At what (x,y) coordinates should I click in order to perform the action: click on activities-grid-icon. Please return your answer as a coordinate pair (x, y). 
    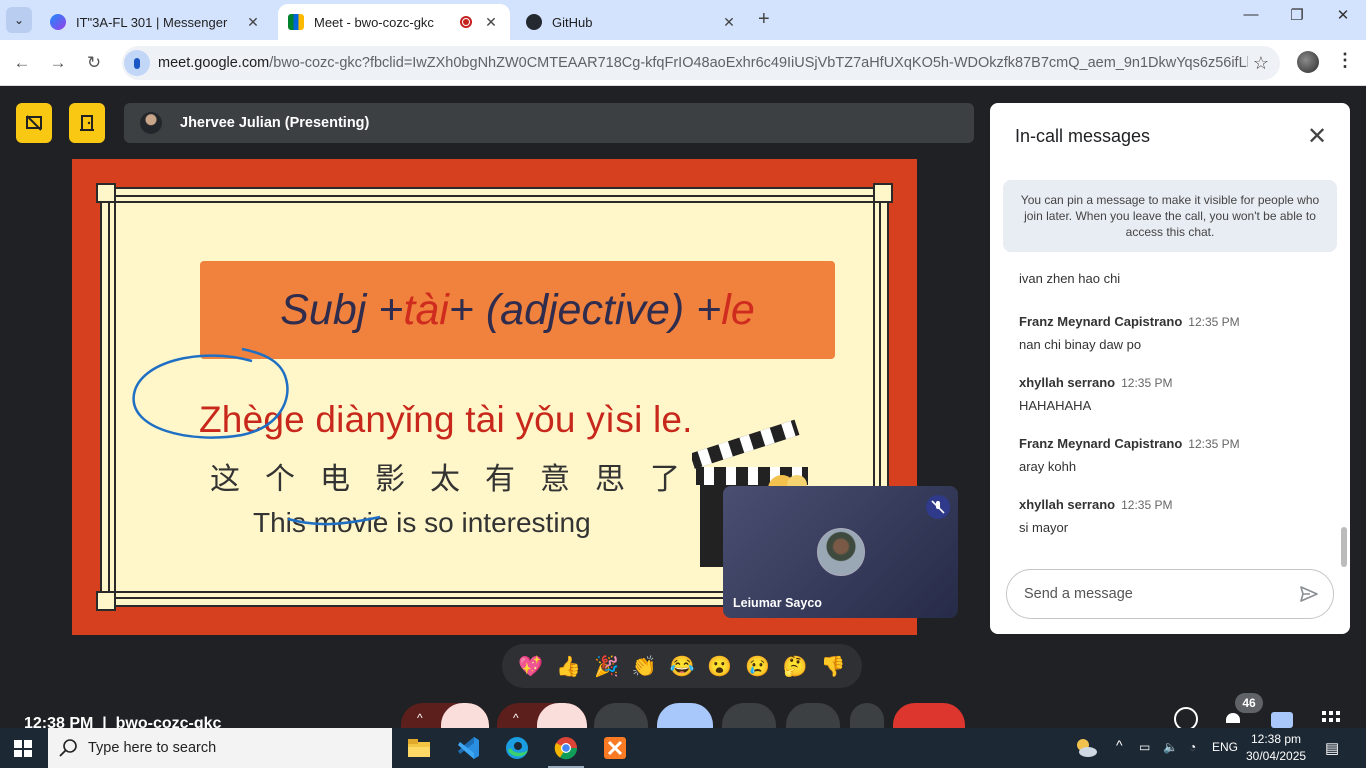
    Looking at the image, I should click on (1330, 715).